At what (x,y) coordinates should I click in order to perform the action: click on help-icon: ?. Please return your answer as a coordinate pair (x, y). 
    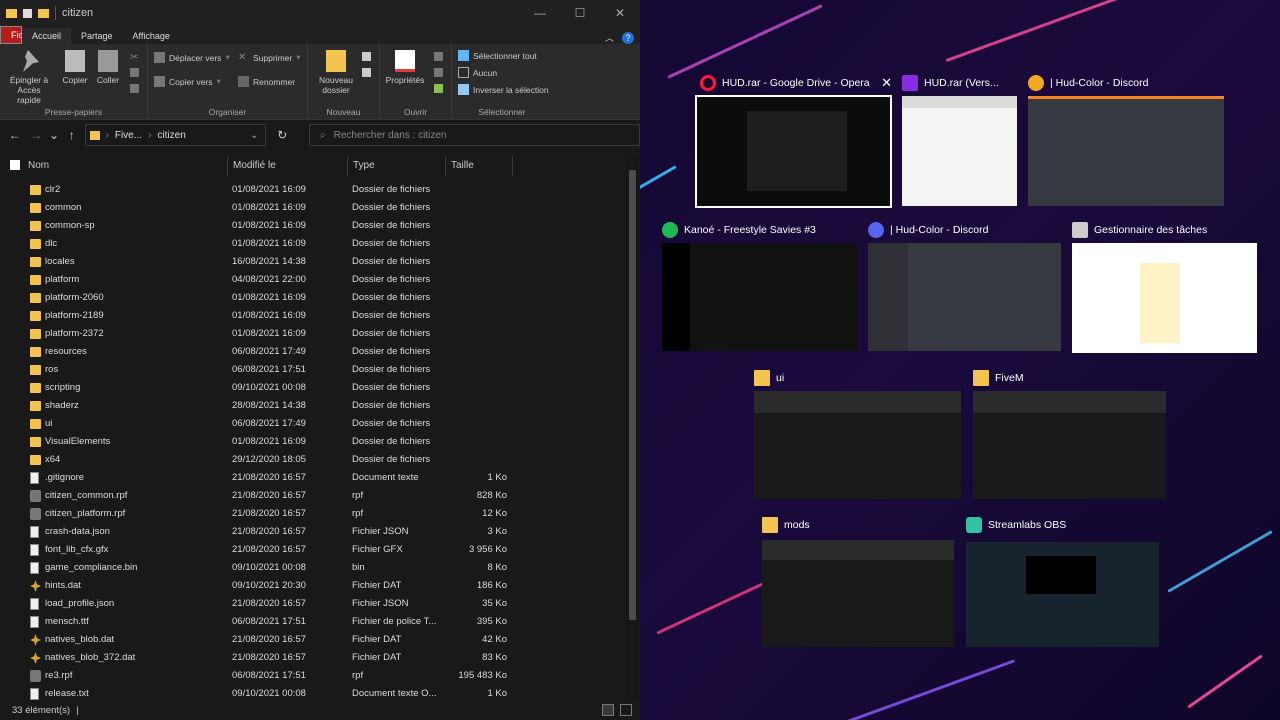
    Looking at the image, I should click on (628, 37).